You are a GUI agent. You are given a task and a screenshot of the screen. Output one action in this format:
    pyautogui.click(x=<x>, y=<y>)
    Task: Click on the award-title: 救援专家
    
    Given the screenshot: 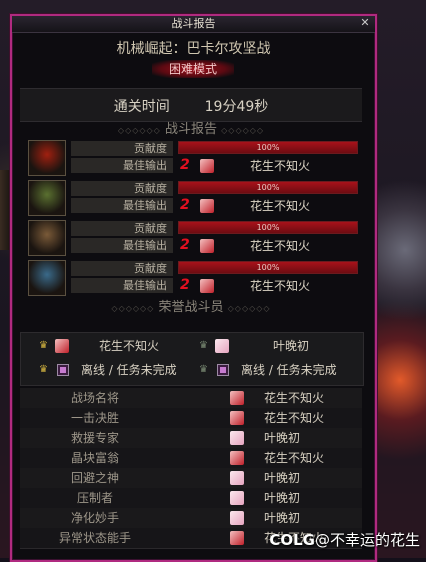 What is the action you would take?
    pyautogui.click(x=94, y=438)
    